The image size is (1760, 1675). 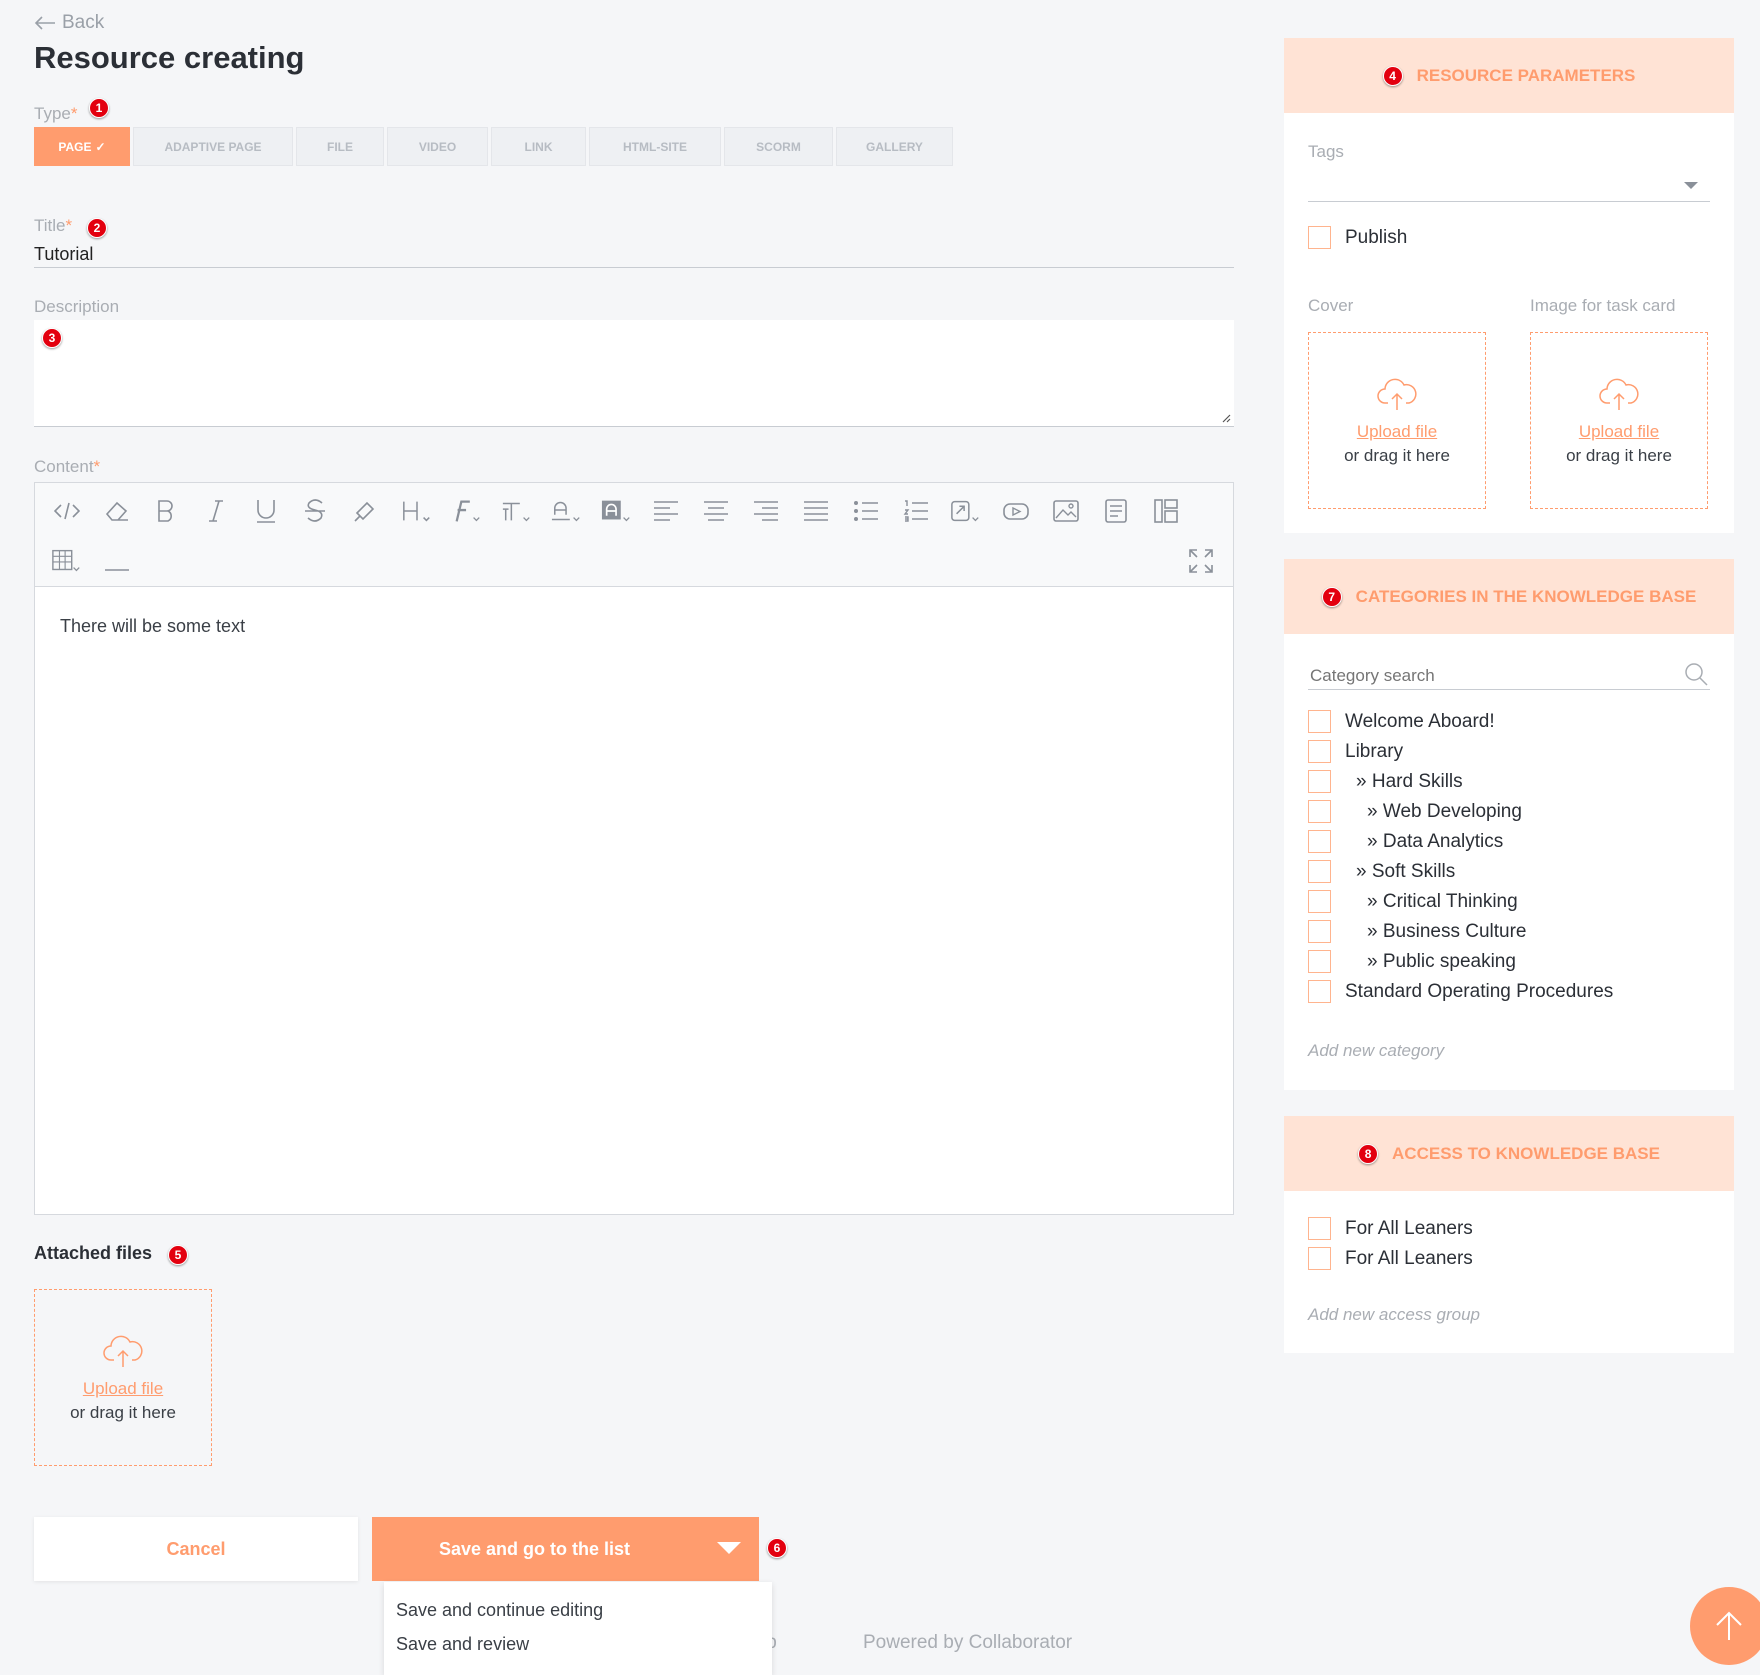 What do you see at coordinates (417, 511) in the screenshot?
I see `heading-icon` at bounding box center [417, 511].